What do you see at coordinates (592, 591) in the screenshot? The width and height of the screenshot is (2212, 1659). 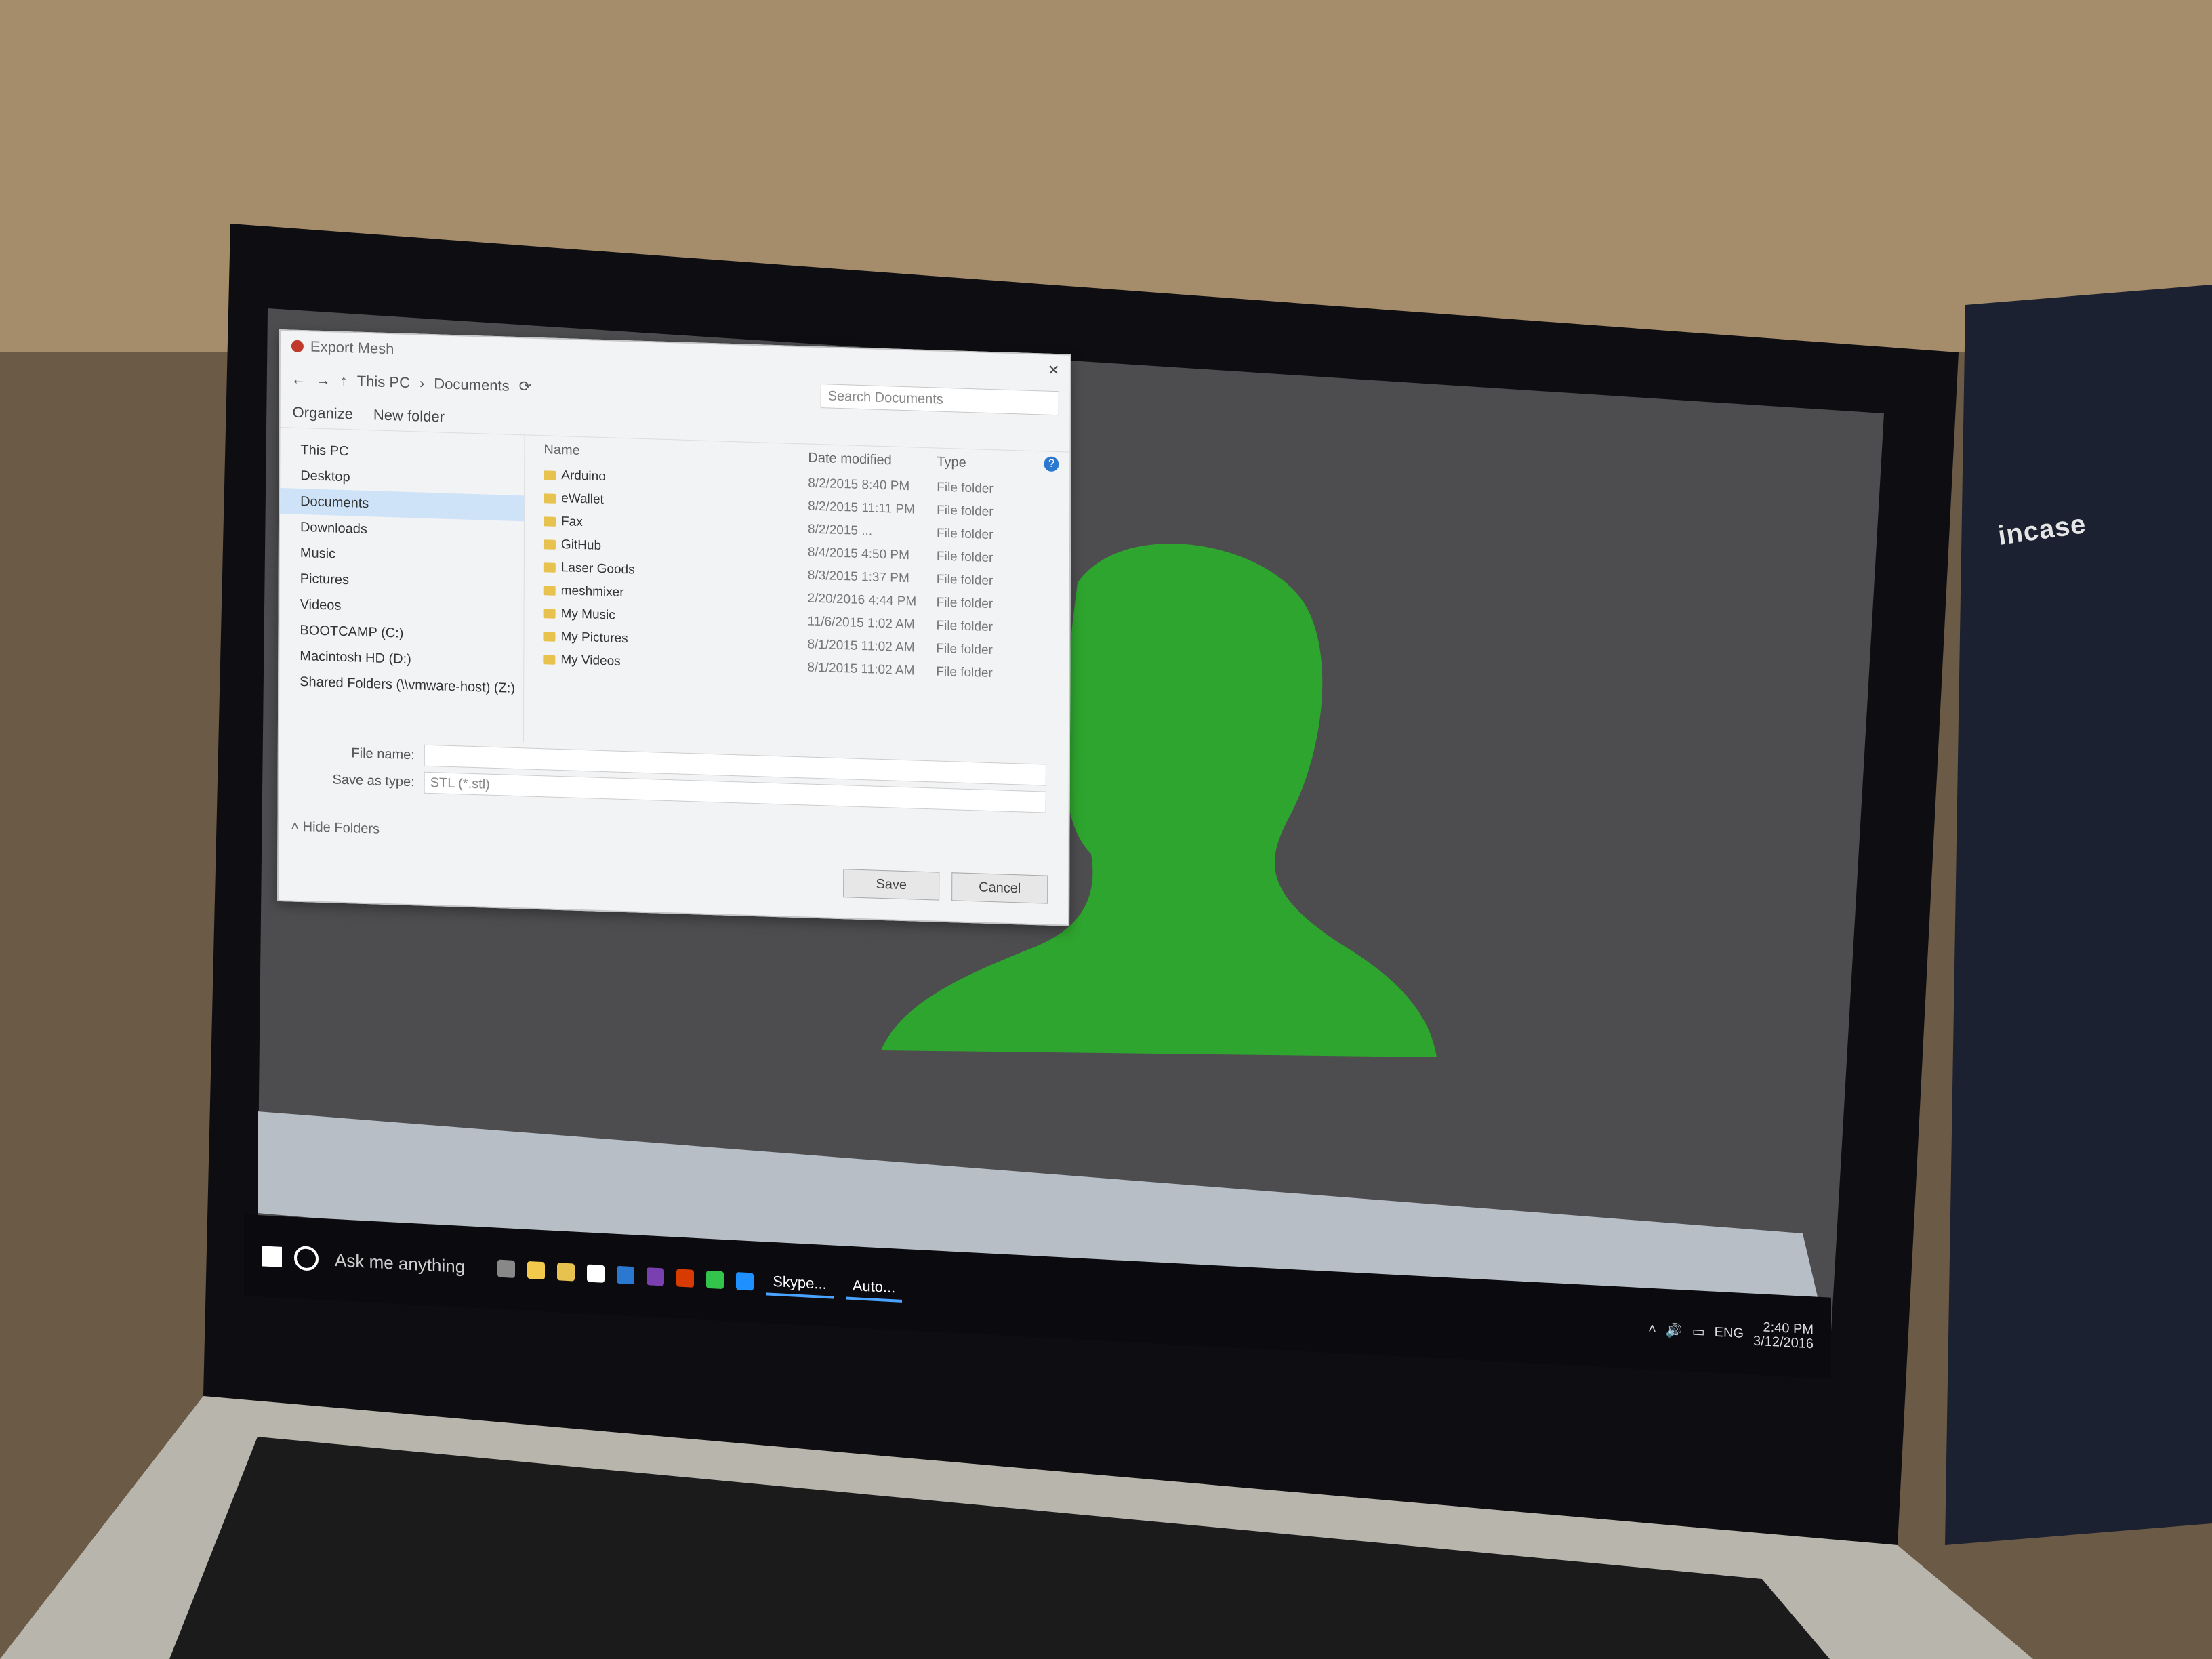 I see `file-name: meshmixer` at bounding box center [592, 591].